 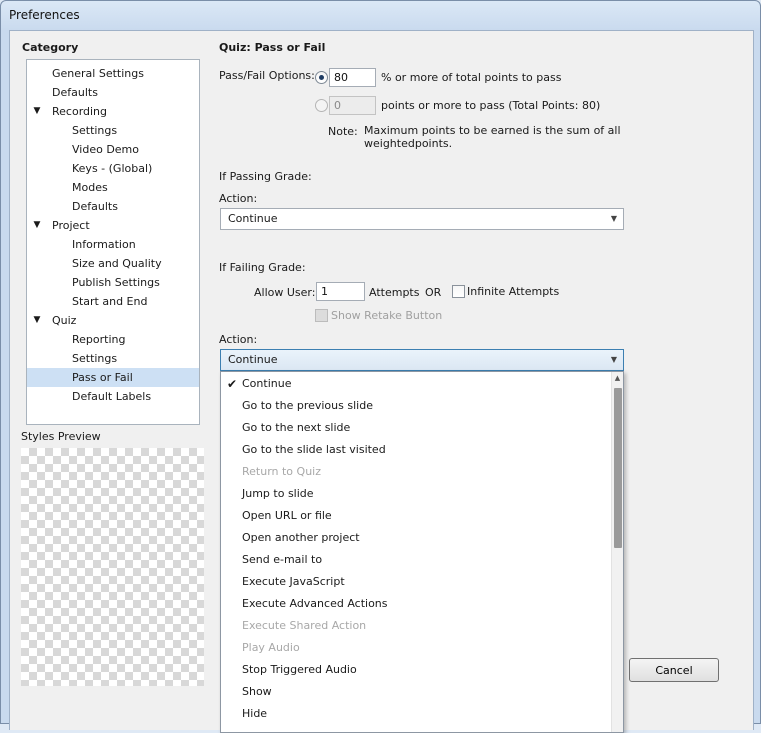 I want to click on tree-item-label: Recording, so click(x=80, y=111).